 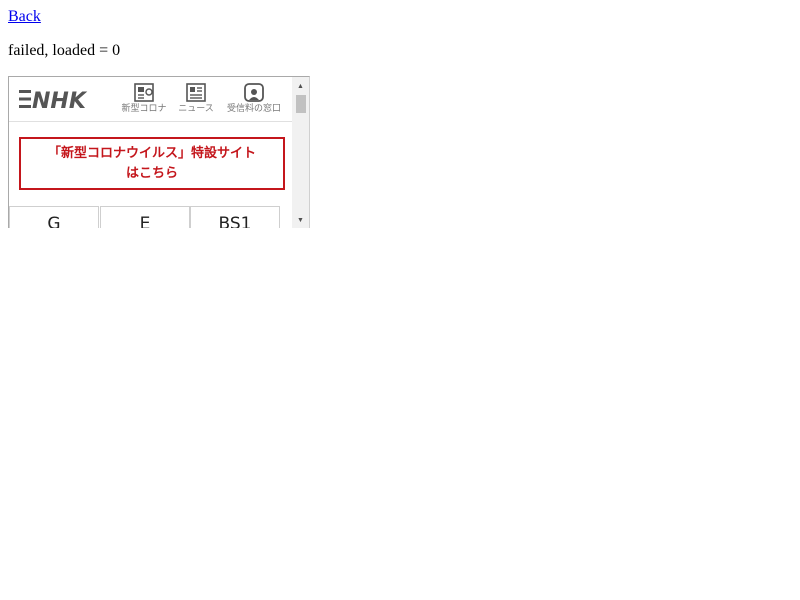 I want to click on scroll-down-arrow-icon: ▼, so click(x=300, y=220).